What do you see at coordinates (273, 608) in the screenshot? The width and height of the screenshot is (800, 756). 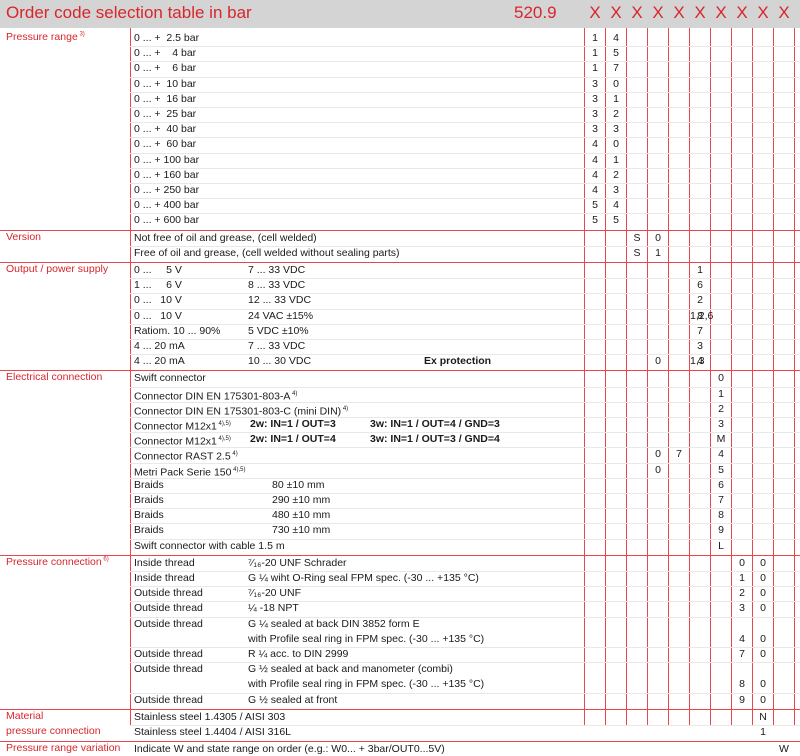 I see `connection-spec: ¼ -18 NPT` at bounding box center [273, 608].